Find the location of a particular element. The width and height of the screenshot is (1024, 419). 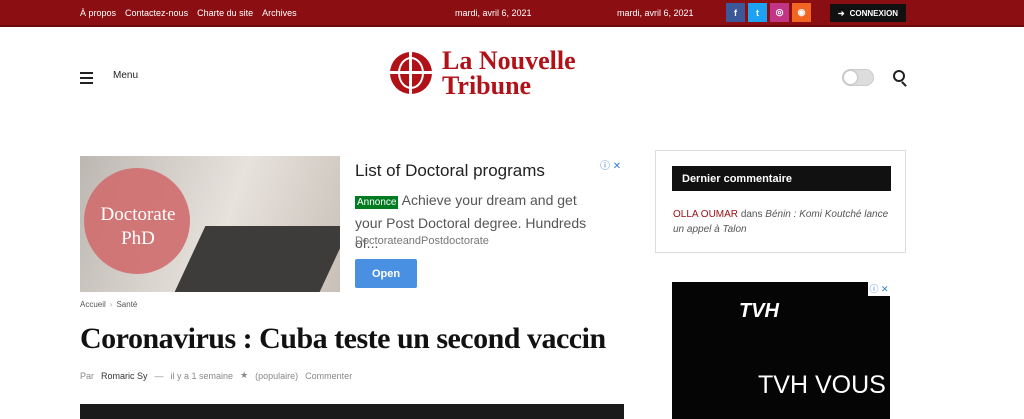

rss-icon: ◉ is located at coordinates (801, 12).